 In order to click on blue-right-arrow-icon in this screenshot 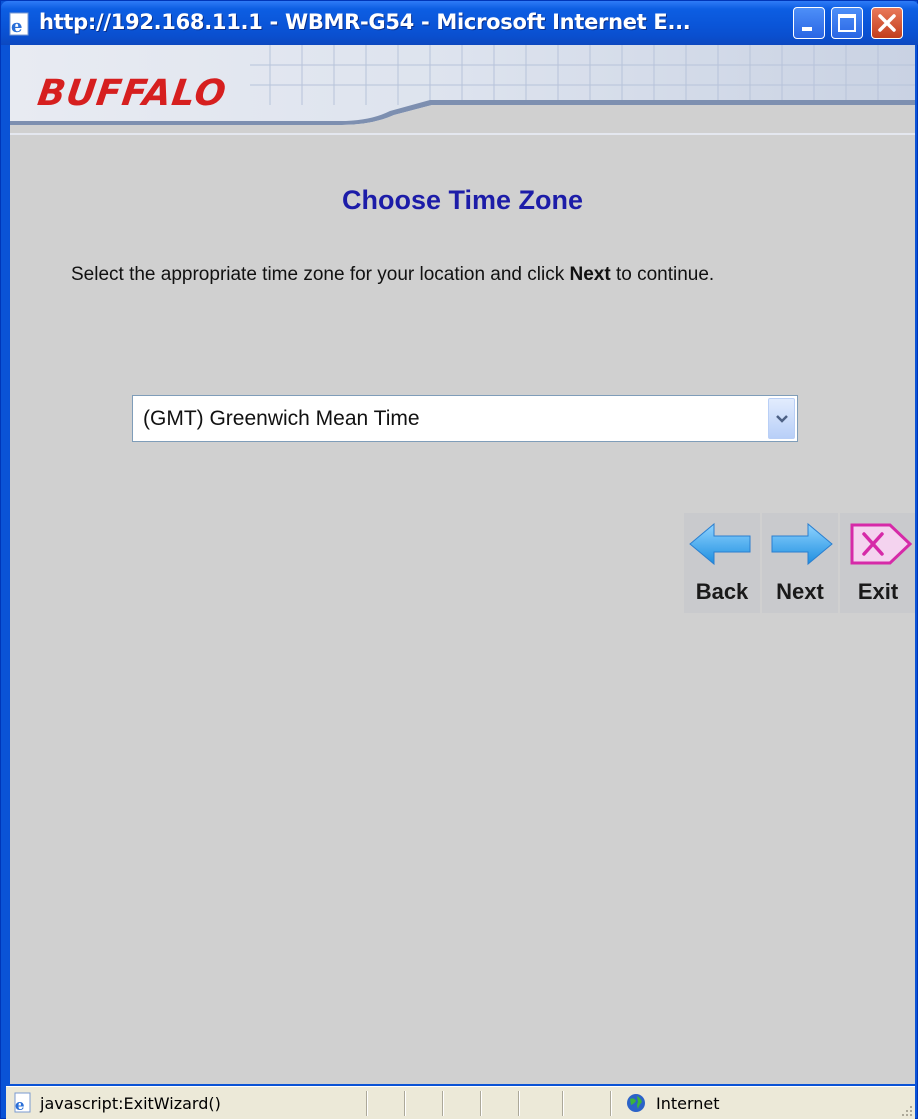, I will do `click(802, 544)`.